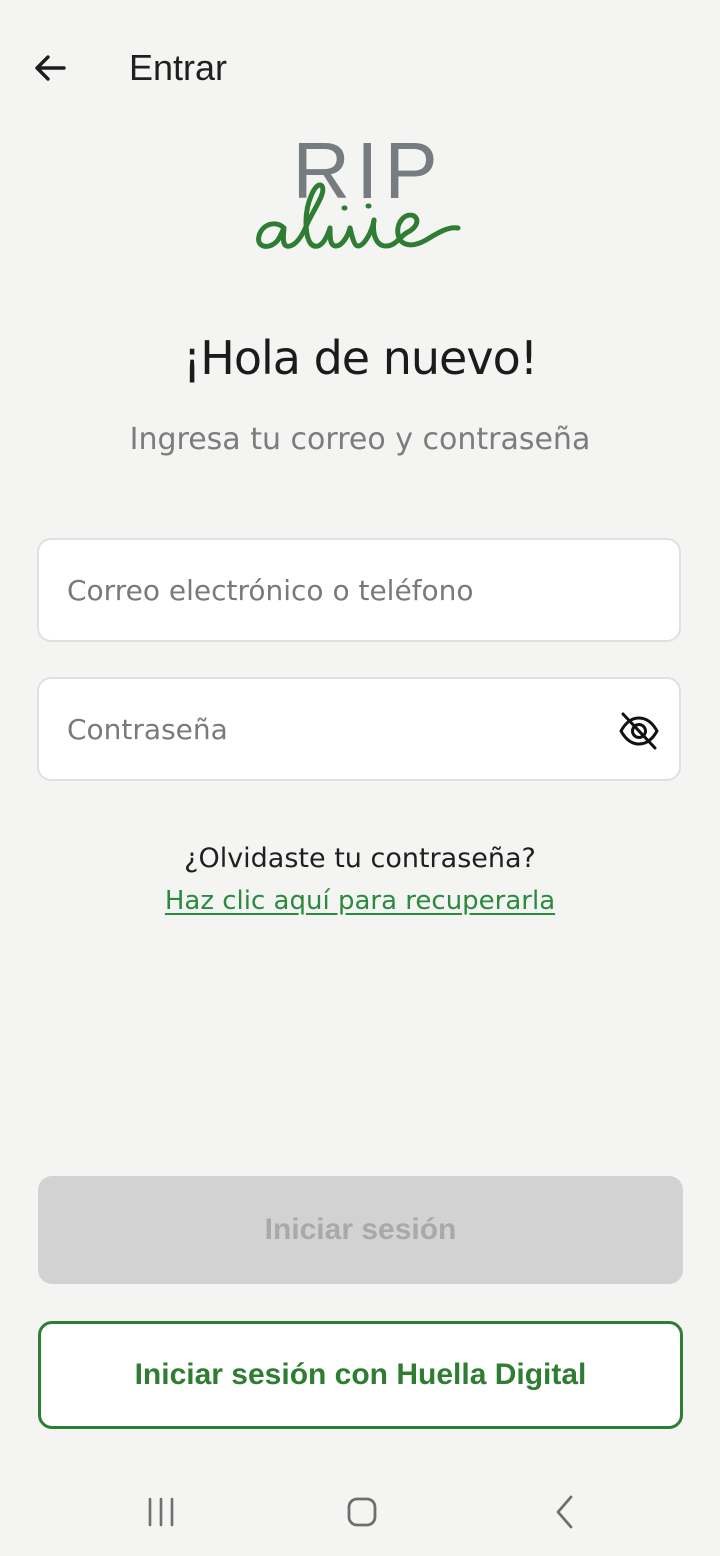  What do you see at coordinates (360, 70) in the screenshot?
I see `app-header: Entrar` at bounding box center [360, 70].